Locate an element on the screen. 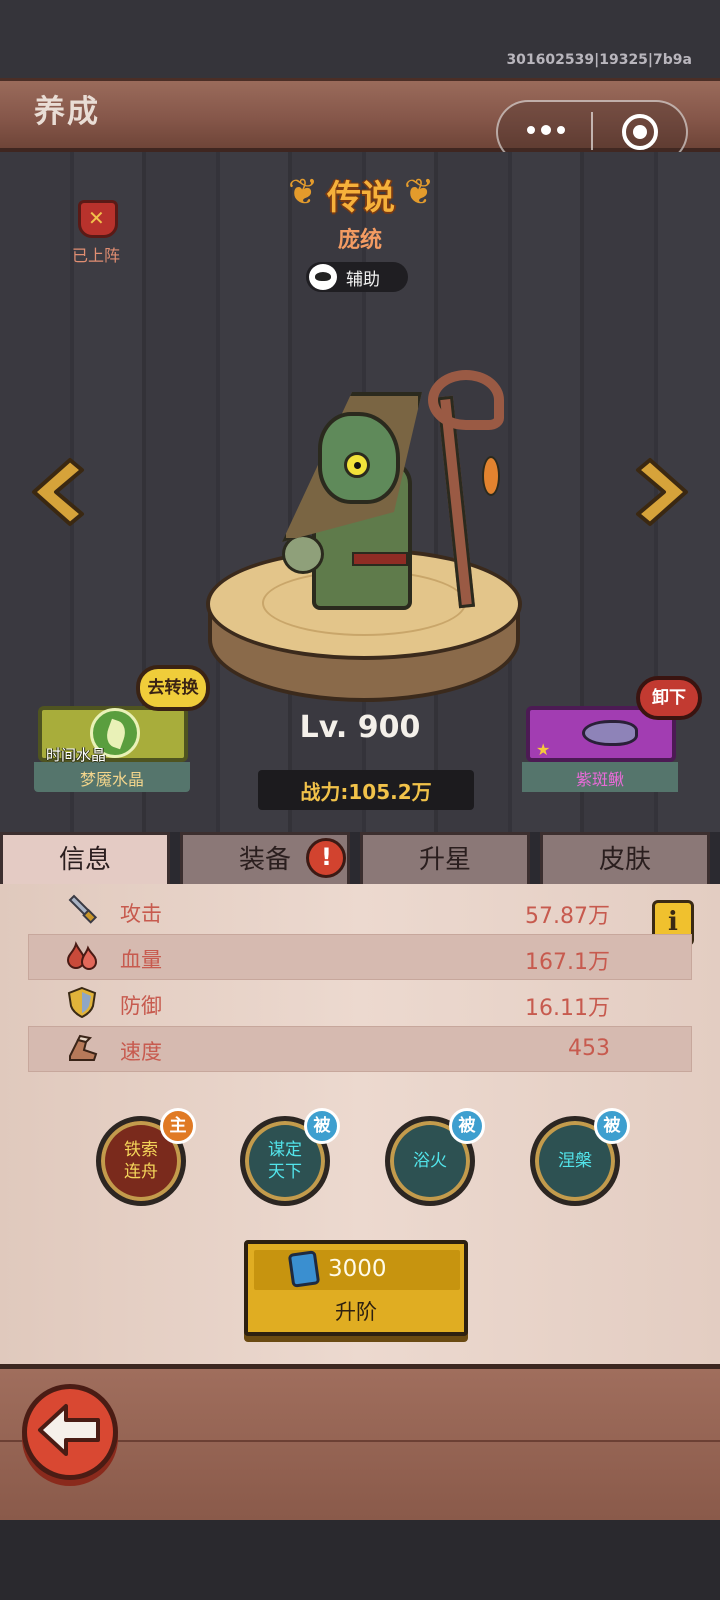 The width and height of the screenshot is (720, 1600). skill-name-line: 连舟 is located at coordinates (141, 1172).